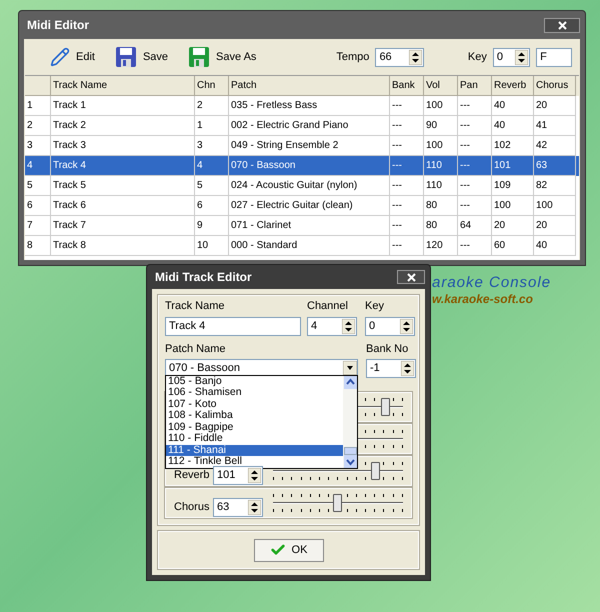  Describe the element at coordinates (38, 246) in the screenshot. I see `table-cell: 8` at that location.